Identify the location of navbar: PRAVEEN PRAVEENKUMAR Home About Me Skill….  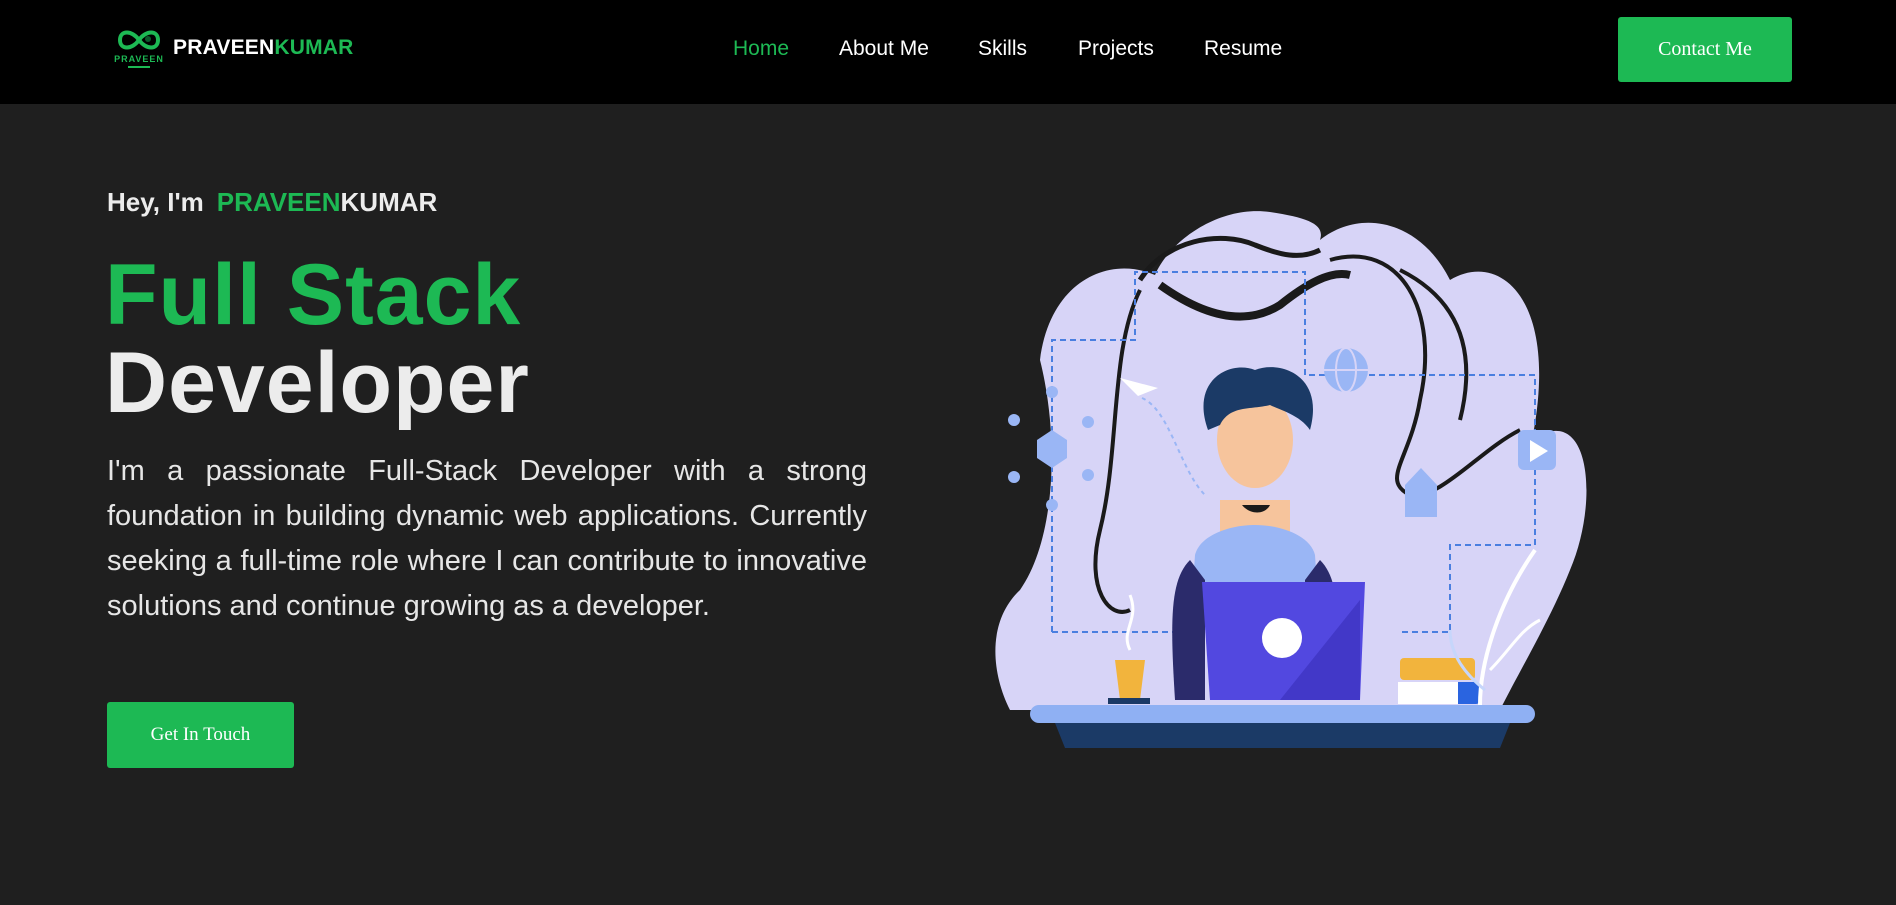
(948, 52).